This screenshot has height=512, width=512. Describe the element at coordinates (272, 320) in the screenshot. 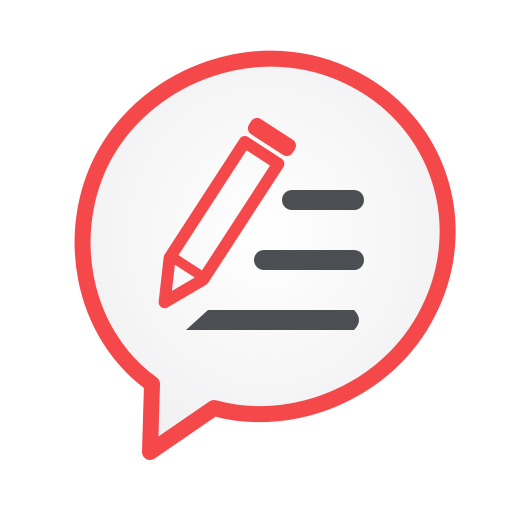

I see `text-line-bottom` at that location.